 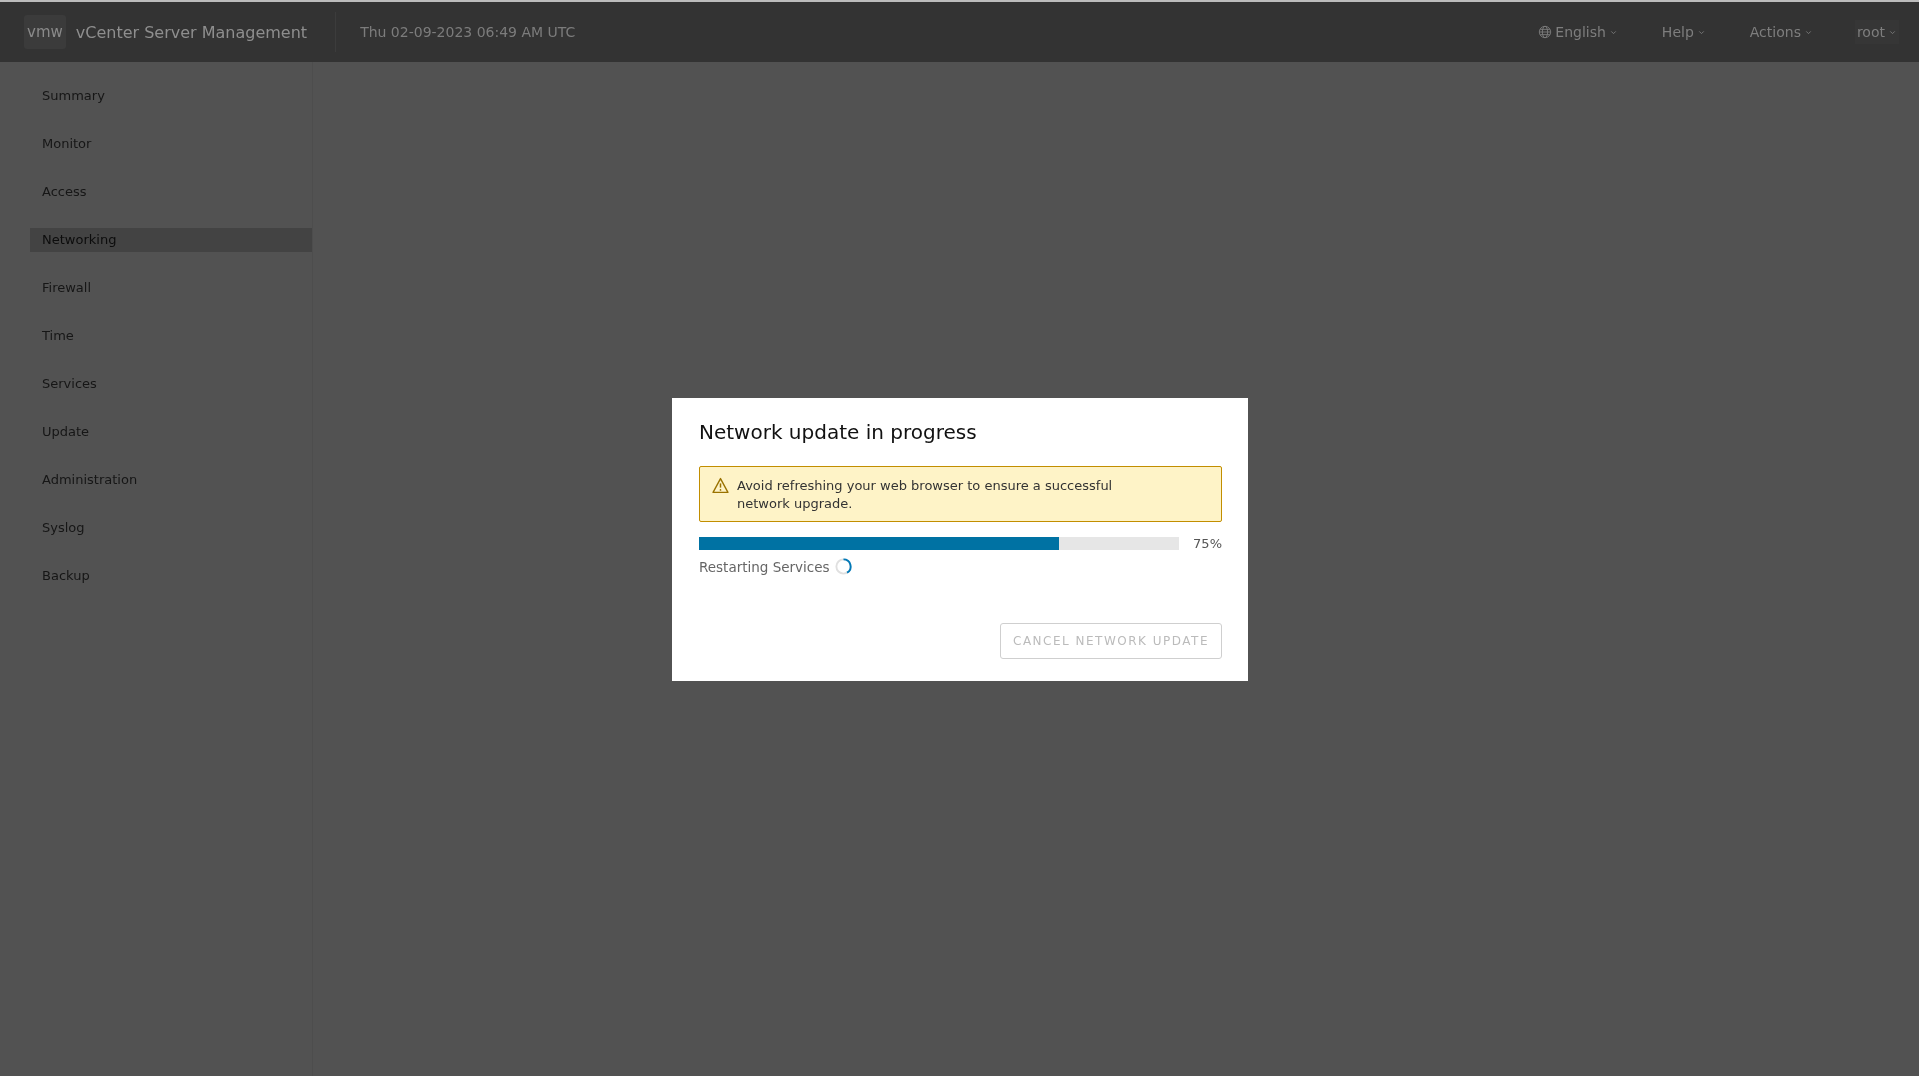 I want to click on spinner-icon, so click(x=843, y=566).